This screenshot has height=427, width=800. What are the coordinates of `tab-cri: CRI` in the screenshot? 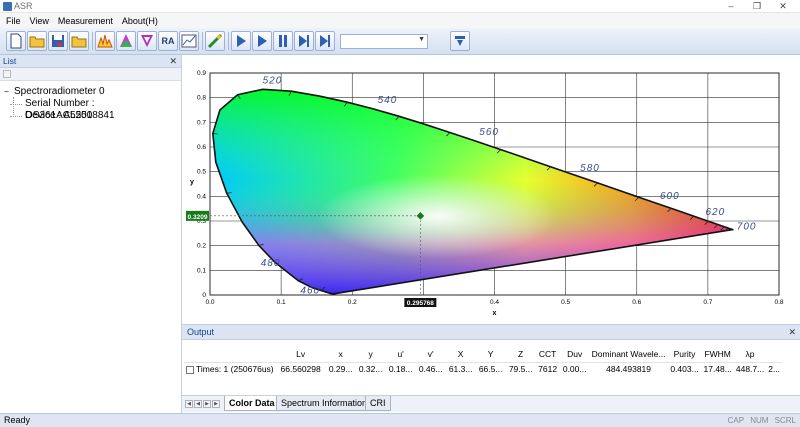 It's located at (378, 403).